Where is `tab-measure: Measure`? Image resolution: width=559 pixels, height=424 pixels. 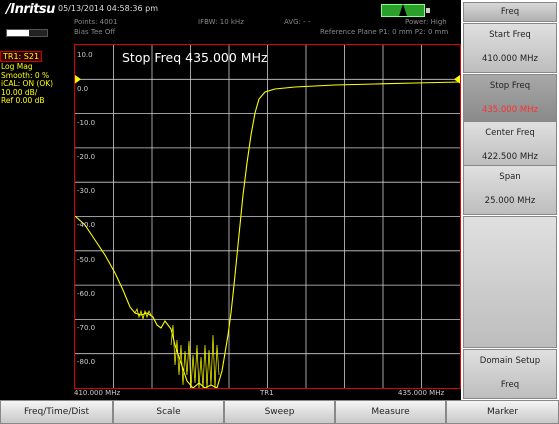
tab-measure: Measure is located at coordinates (390, 412).